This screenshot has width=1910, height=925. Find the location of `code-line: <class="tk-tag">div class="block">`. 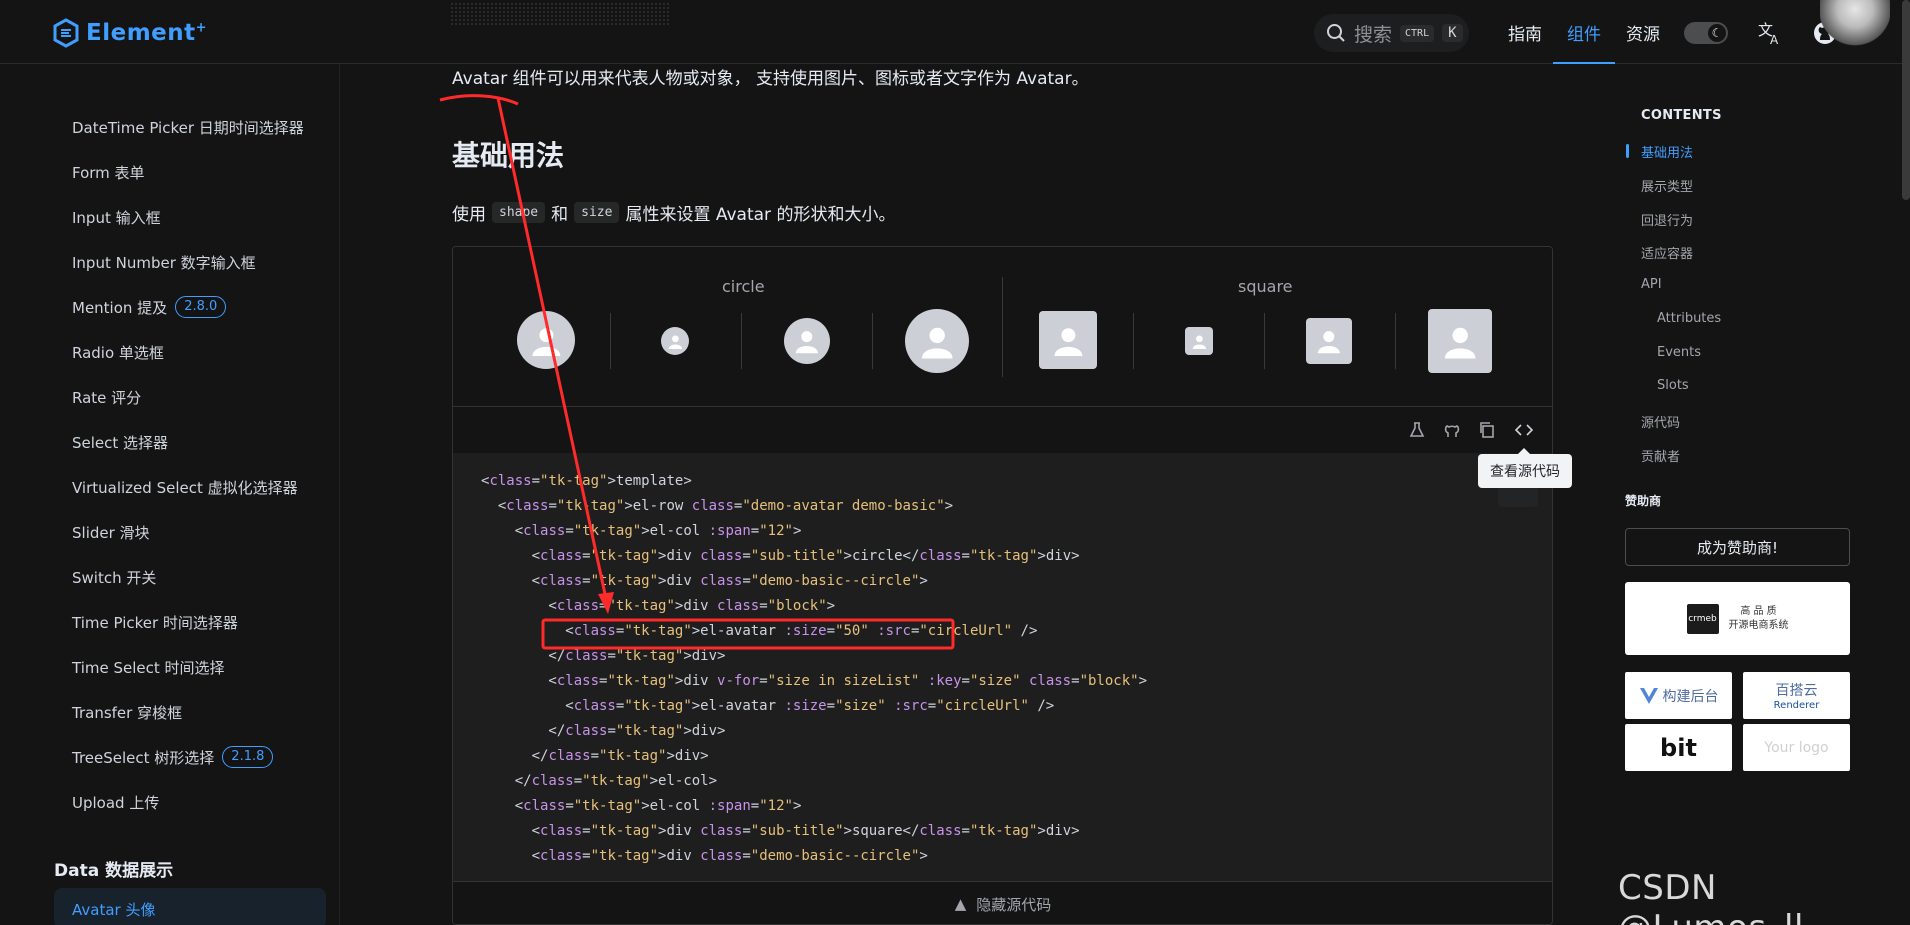

code-line: <class="tk-tag">div class="block"> is located at coordinates (658, 606).